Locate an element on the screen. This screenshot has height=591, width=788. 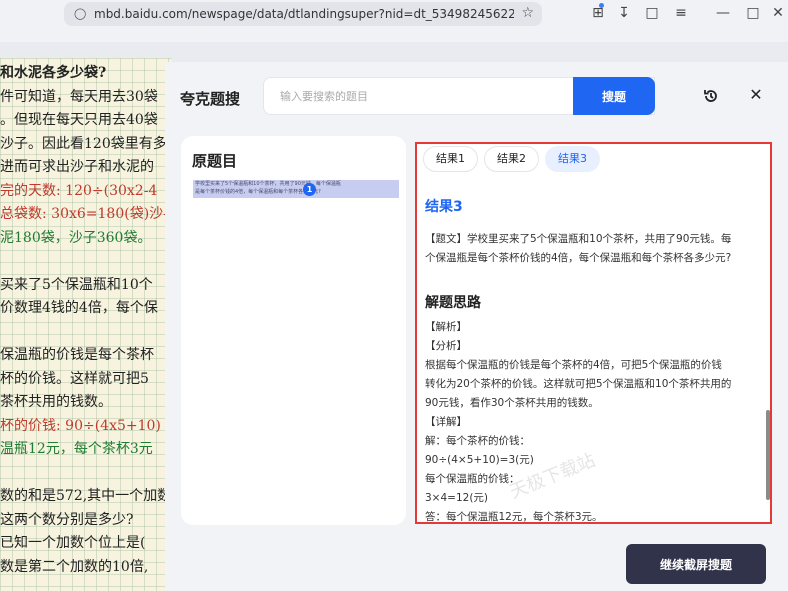
notebook-line: 数是第二个加数的10倍, is located at coordinates (74, 566).